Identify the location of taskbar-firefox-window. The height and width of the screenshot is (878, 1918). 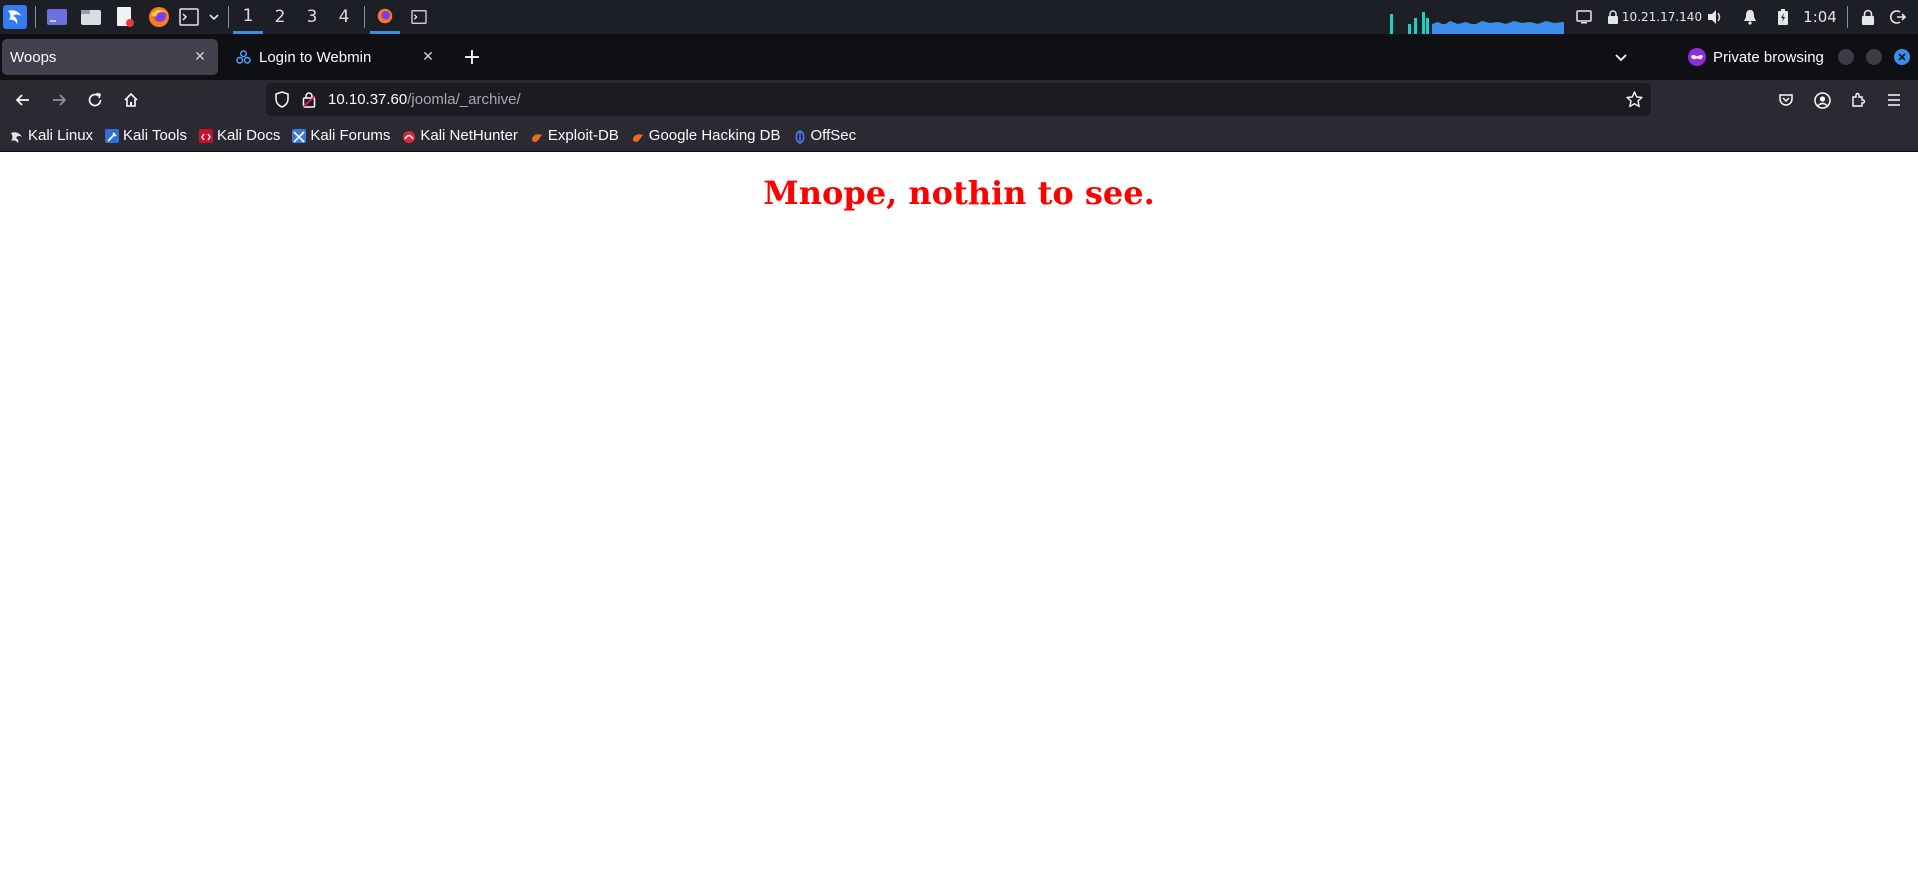
(385, 17).